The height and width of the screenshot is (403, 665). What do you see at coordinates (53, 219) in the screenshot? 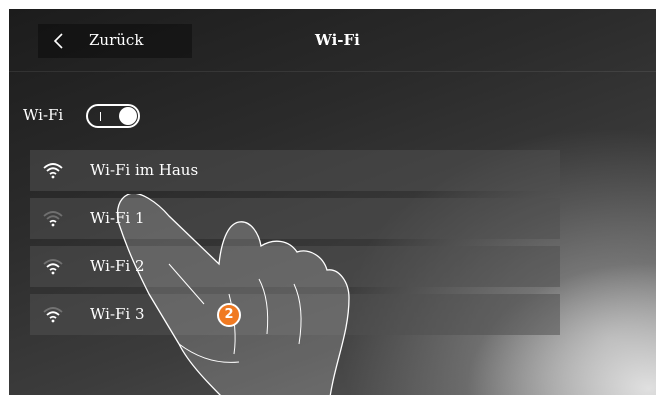
I see `wifi-weak-icon` at bounding box center [53, 219].